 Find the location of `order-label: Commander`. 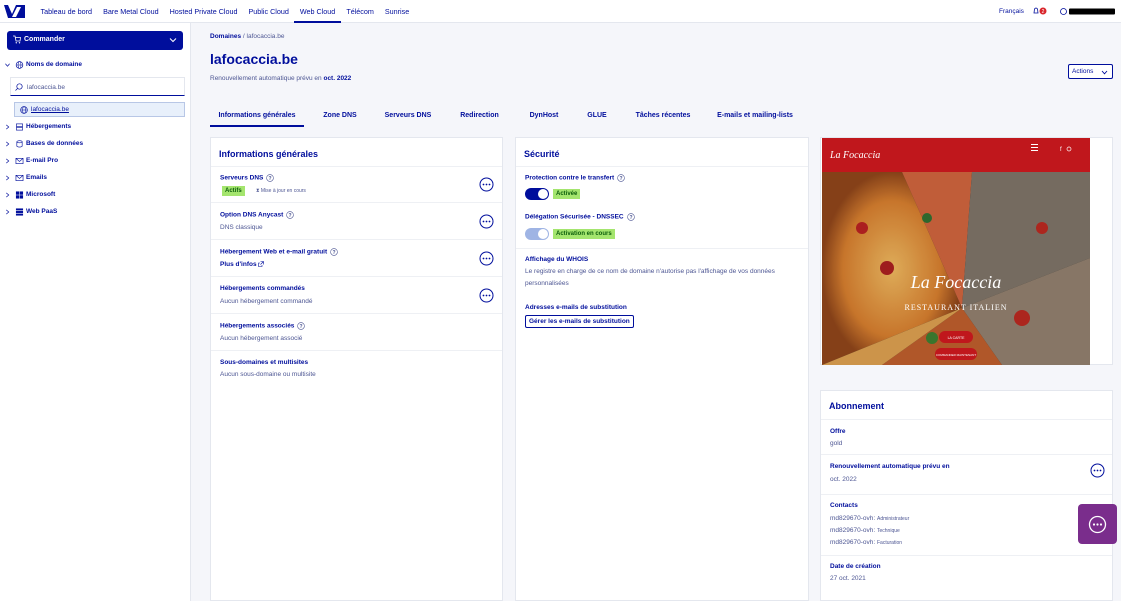

order-label: Commander is located at coordinates (44, 39).